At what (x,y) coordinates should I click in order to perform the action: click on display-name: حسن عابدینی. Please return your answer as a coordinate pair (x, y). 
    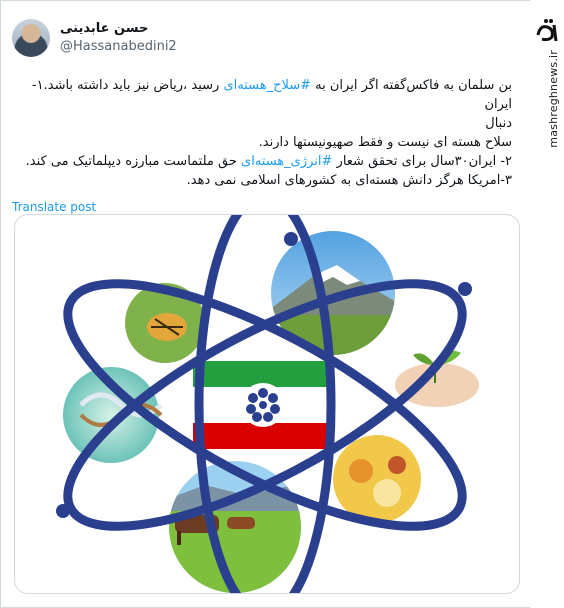
    Looking at the image, I should click on (118, 29).